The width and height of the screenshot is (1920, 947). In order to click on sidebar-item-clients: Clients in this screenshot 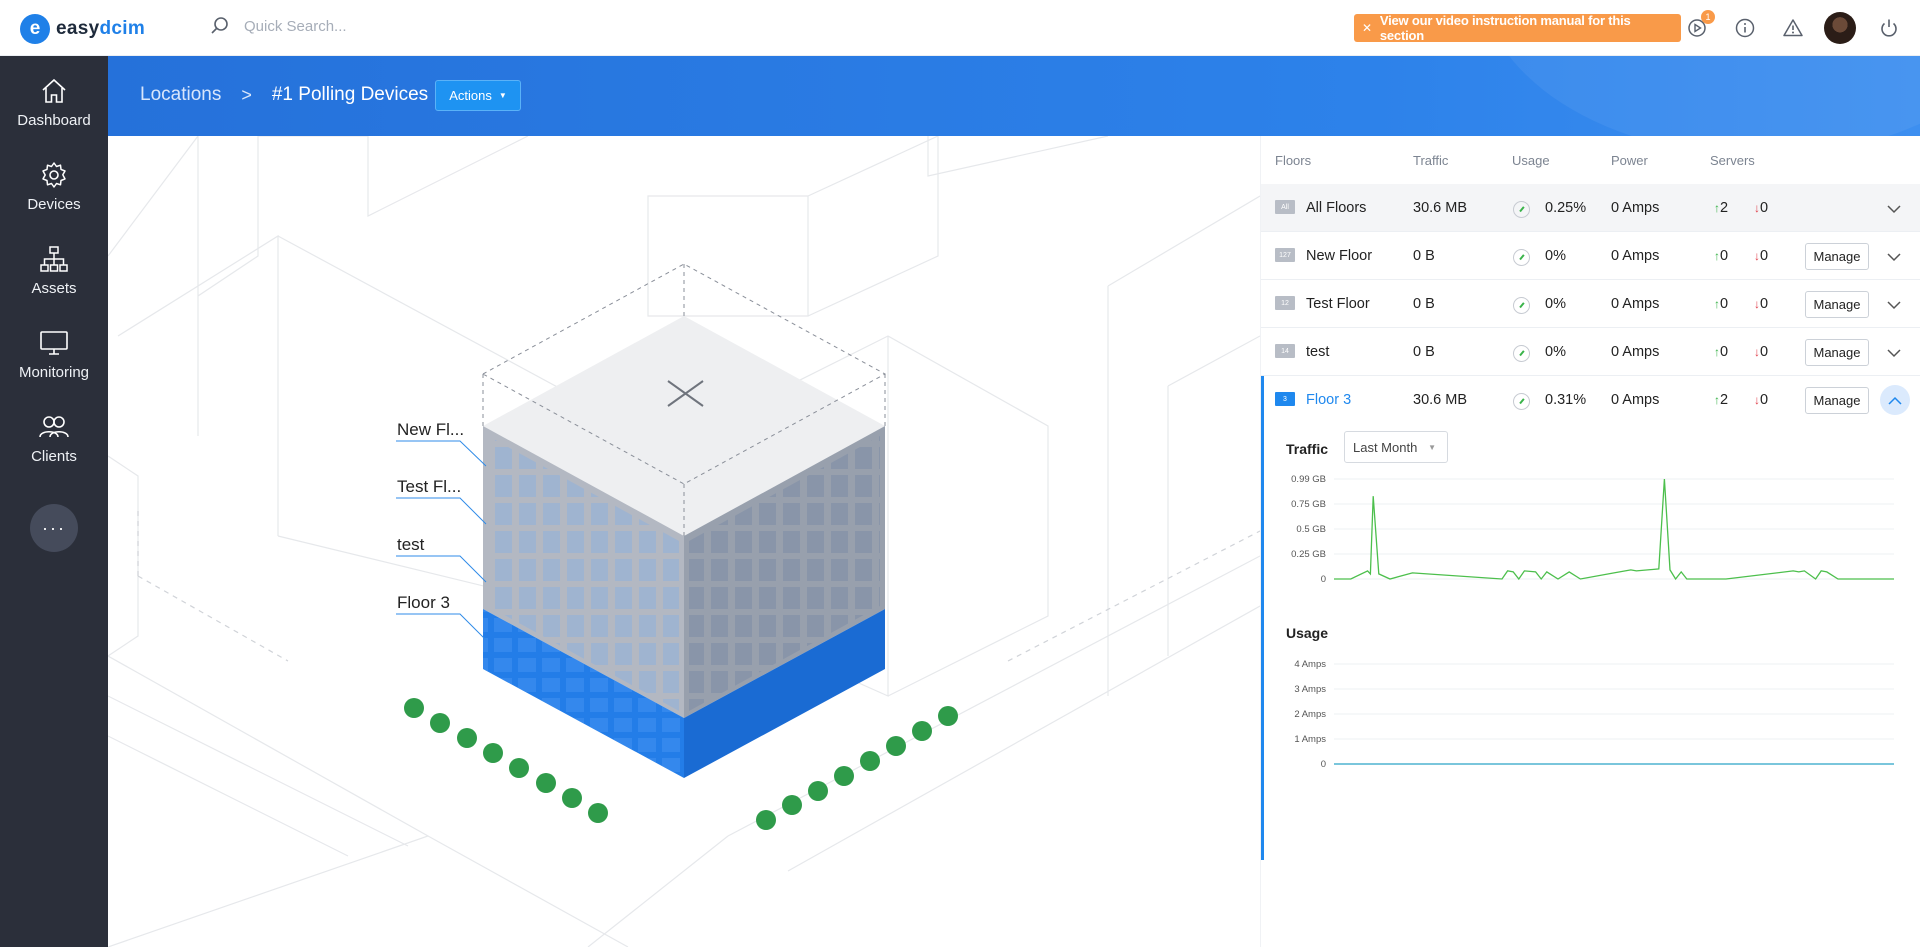, I will do `click(54, 434)`.